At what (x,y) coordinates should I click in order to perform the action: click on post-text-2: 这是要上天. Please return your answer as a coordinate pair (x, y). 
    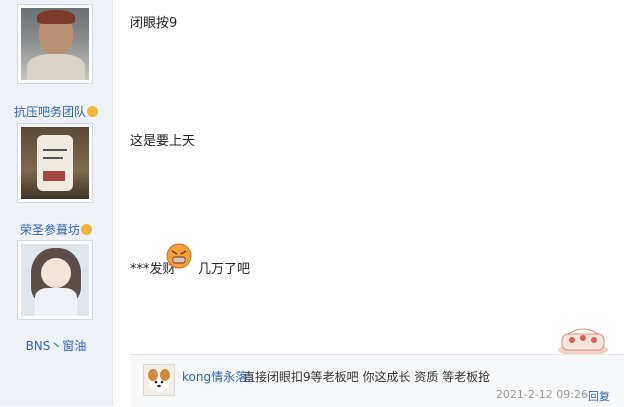
    Looking at the image, I should click on (163, 141).